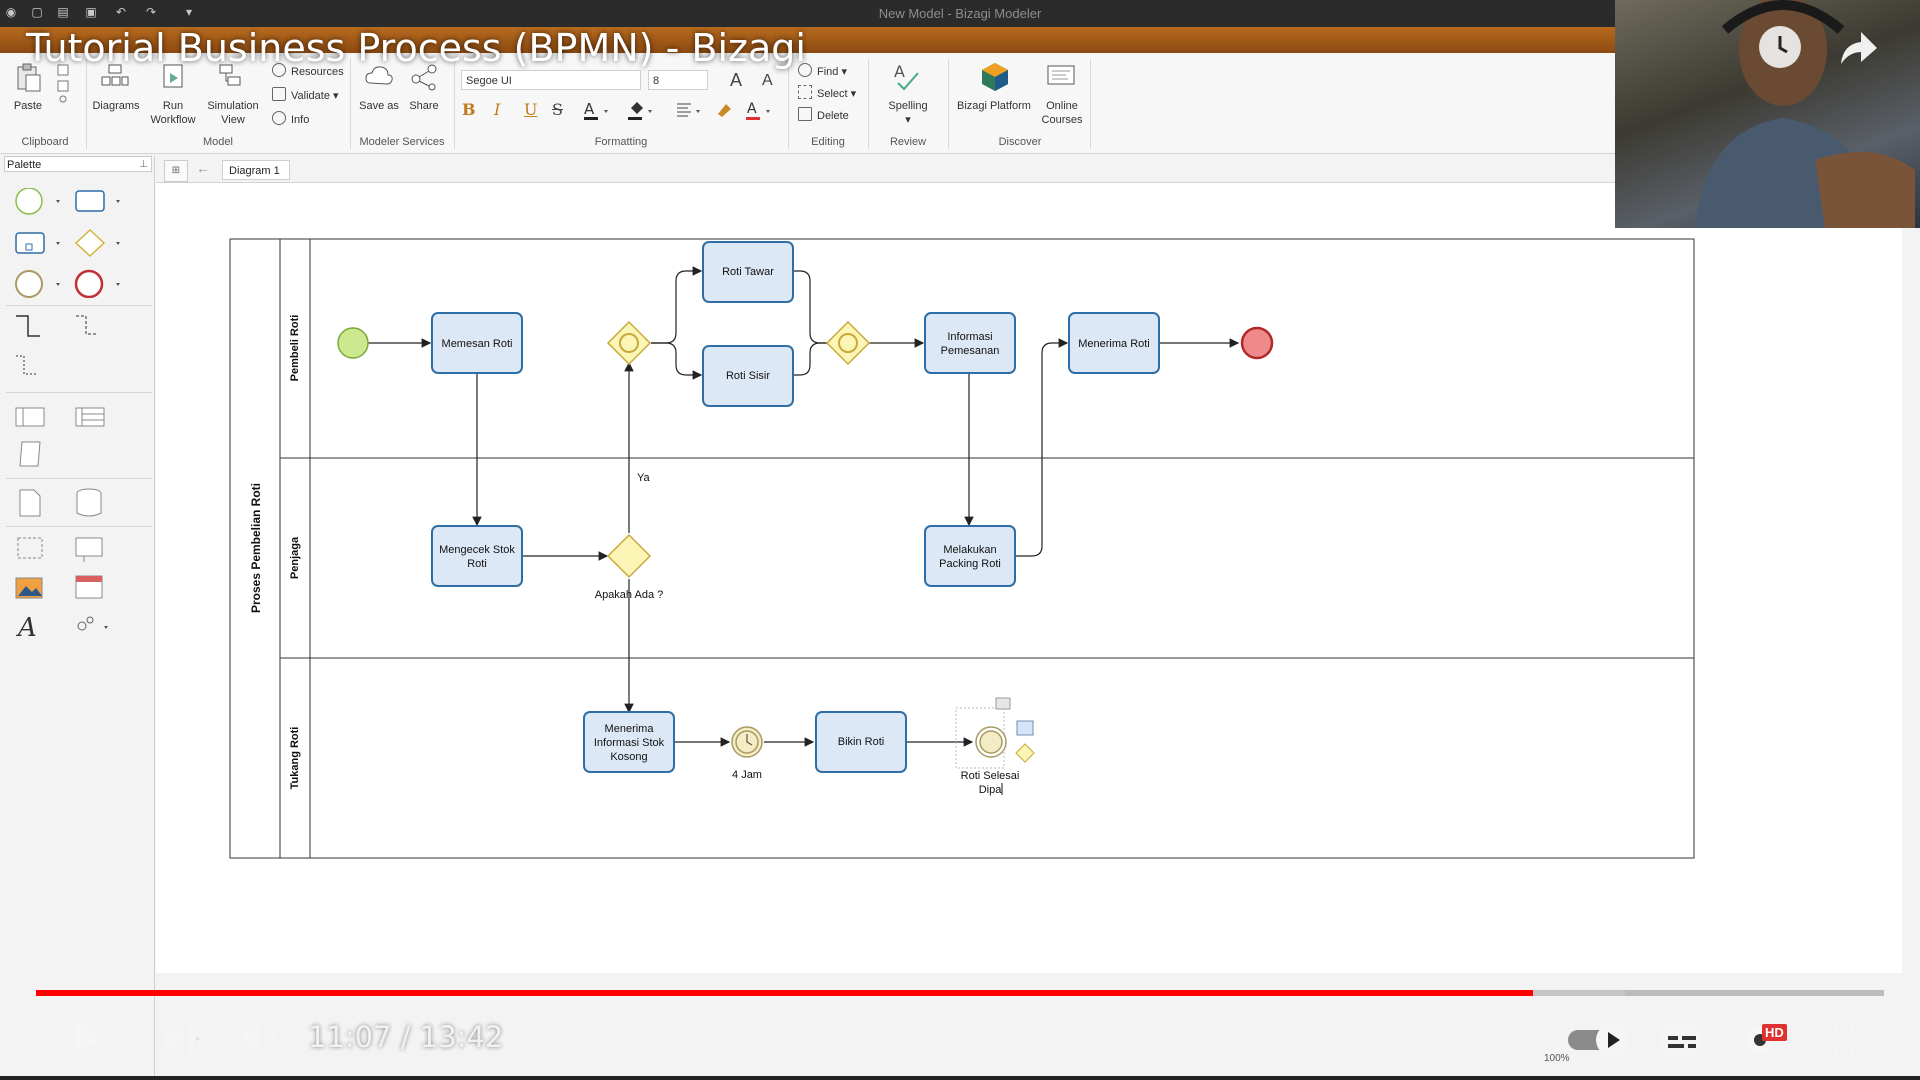 This screenshot has height=1080, width=1920. I want to click on task-roti-sisir: Roti Sisir, so click(748, 376).